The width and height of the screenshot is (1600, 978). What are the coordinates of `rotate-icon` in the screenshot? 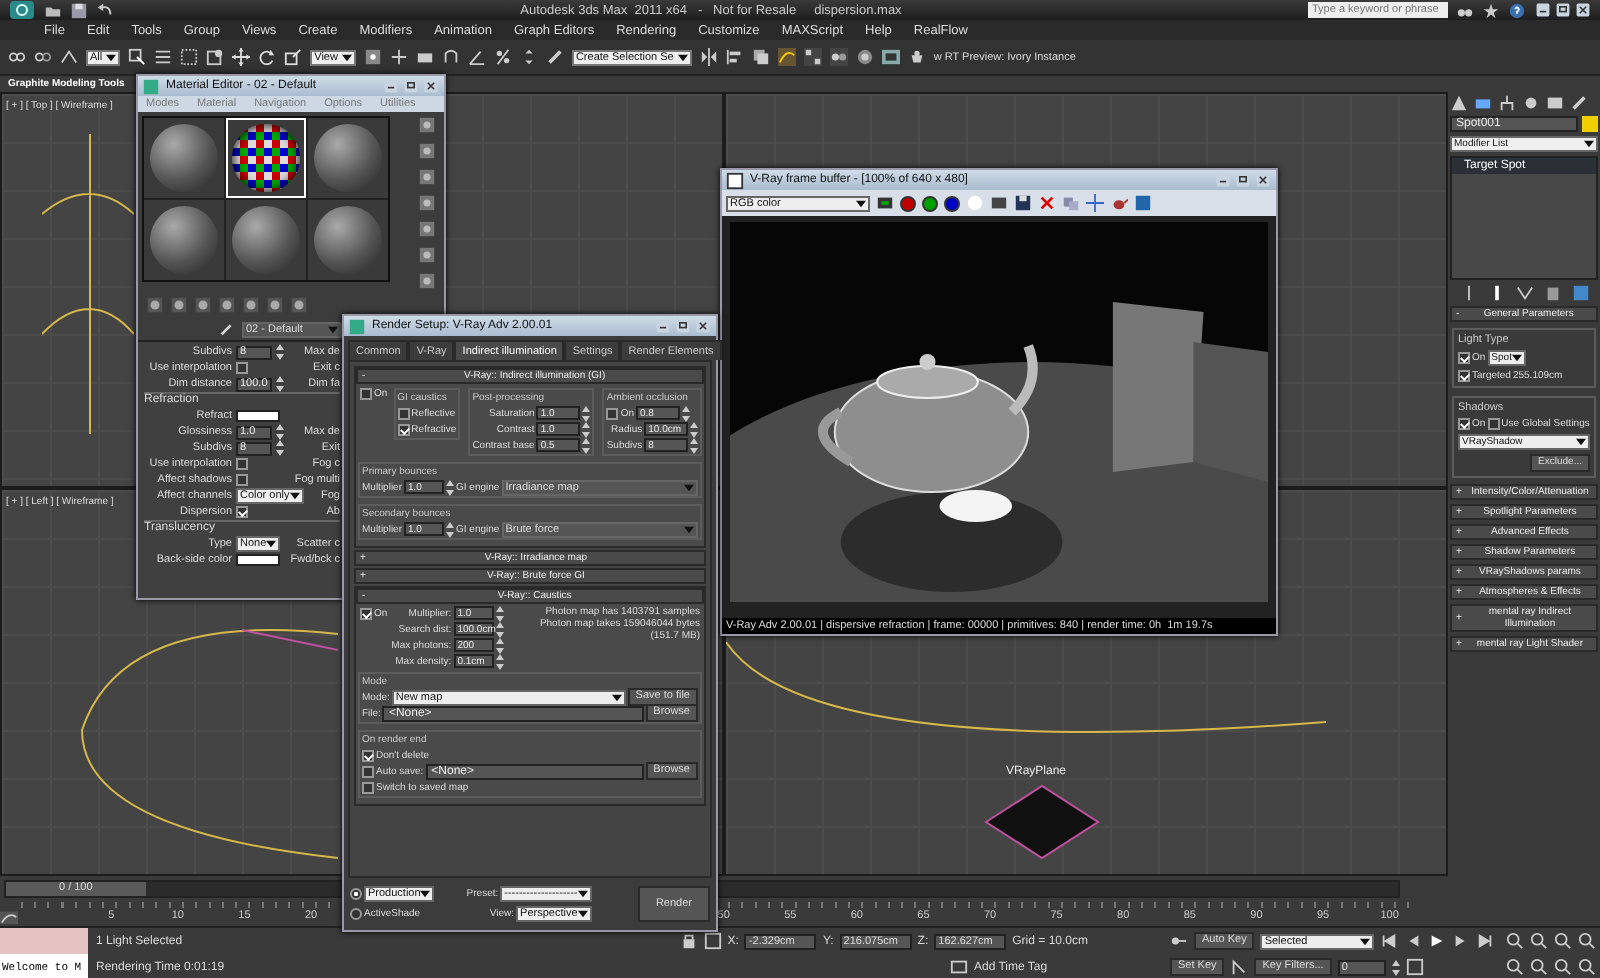 It's located at (267, 57).